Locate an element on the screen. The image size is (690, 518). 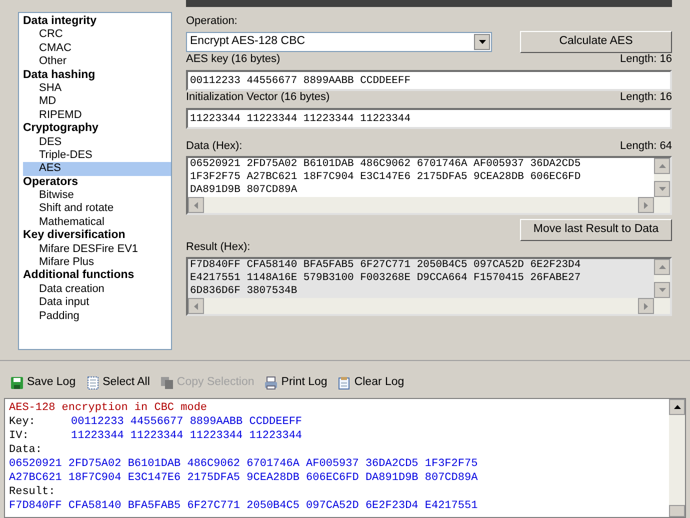
operation-dropdown: Encrypt AES-128 CBC is located at coordinates (339, 42).